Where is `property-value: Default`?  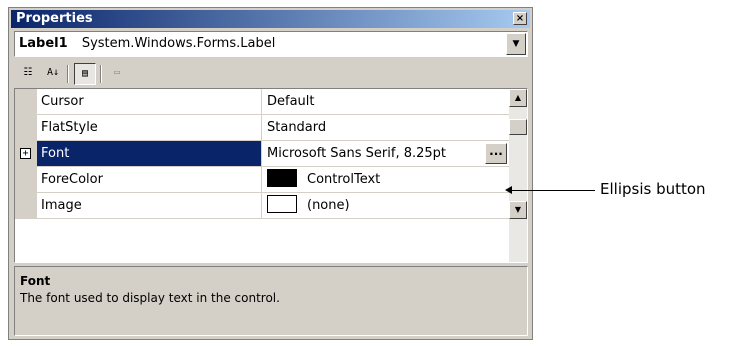 property-value: Default is located at coordinates (386, 101).